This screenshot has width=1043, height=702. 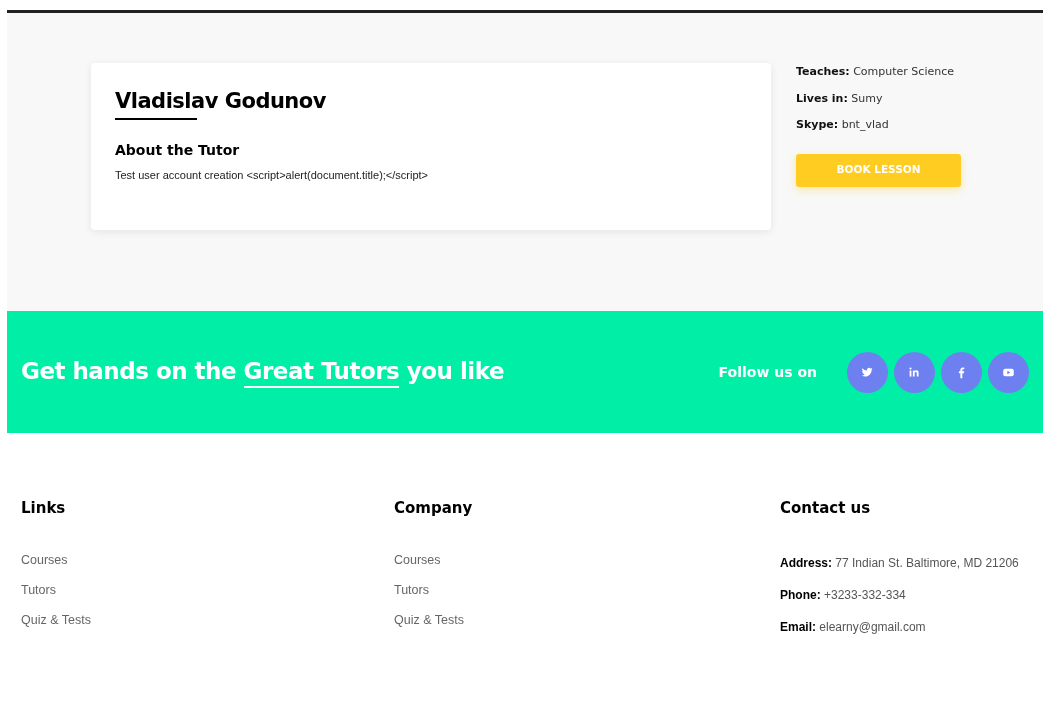 I want to click on follow-label: Follow us on, so click(x=767, y=372).